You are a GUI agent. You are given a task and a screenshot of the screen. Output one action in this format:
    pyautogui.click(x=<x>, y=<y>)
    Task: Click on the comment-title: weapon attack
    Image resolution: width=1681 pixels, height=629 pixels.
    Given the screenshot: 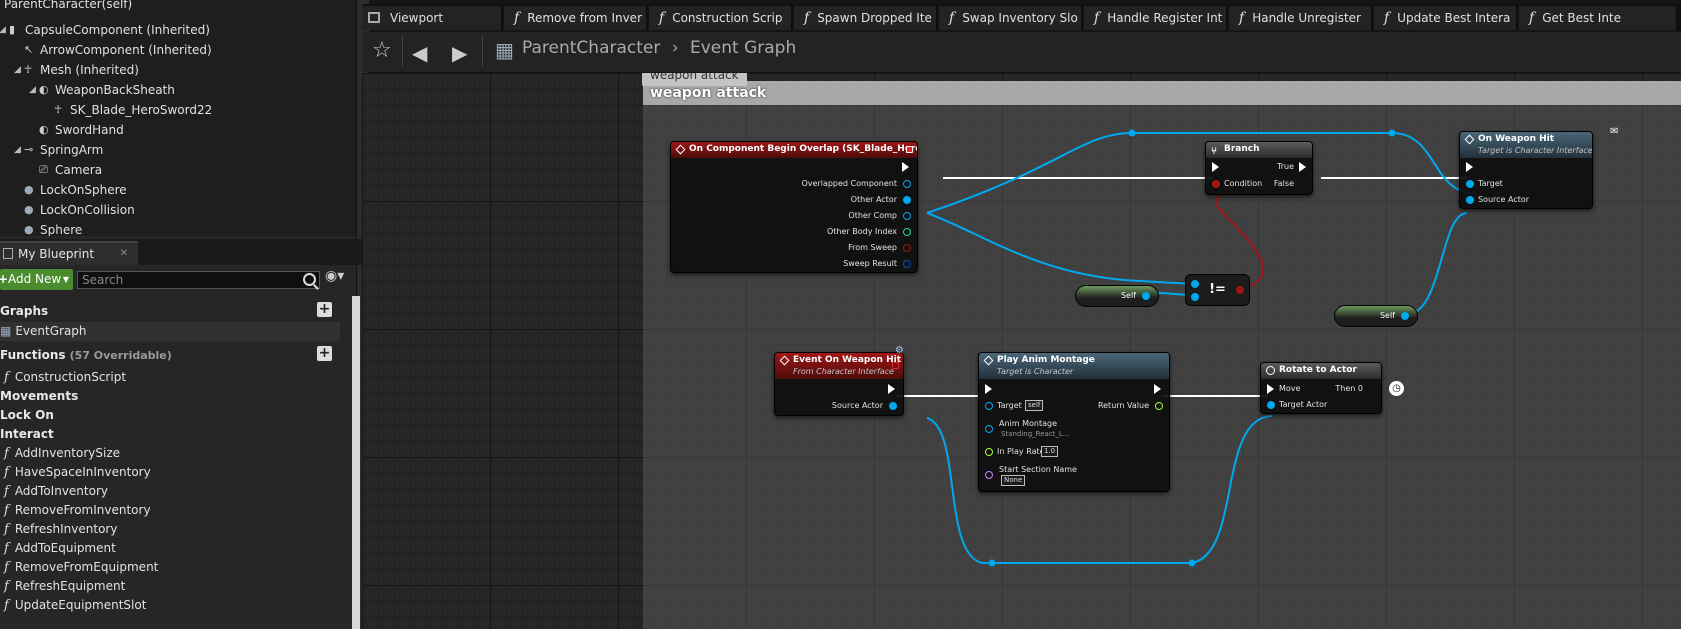 What is the action you would take?
    pyautogui.click(x=1162, y=93)
    